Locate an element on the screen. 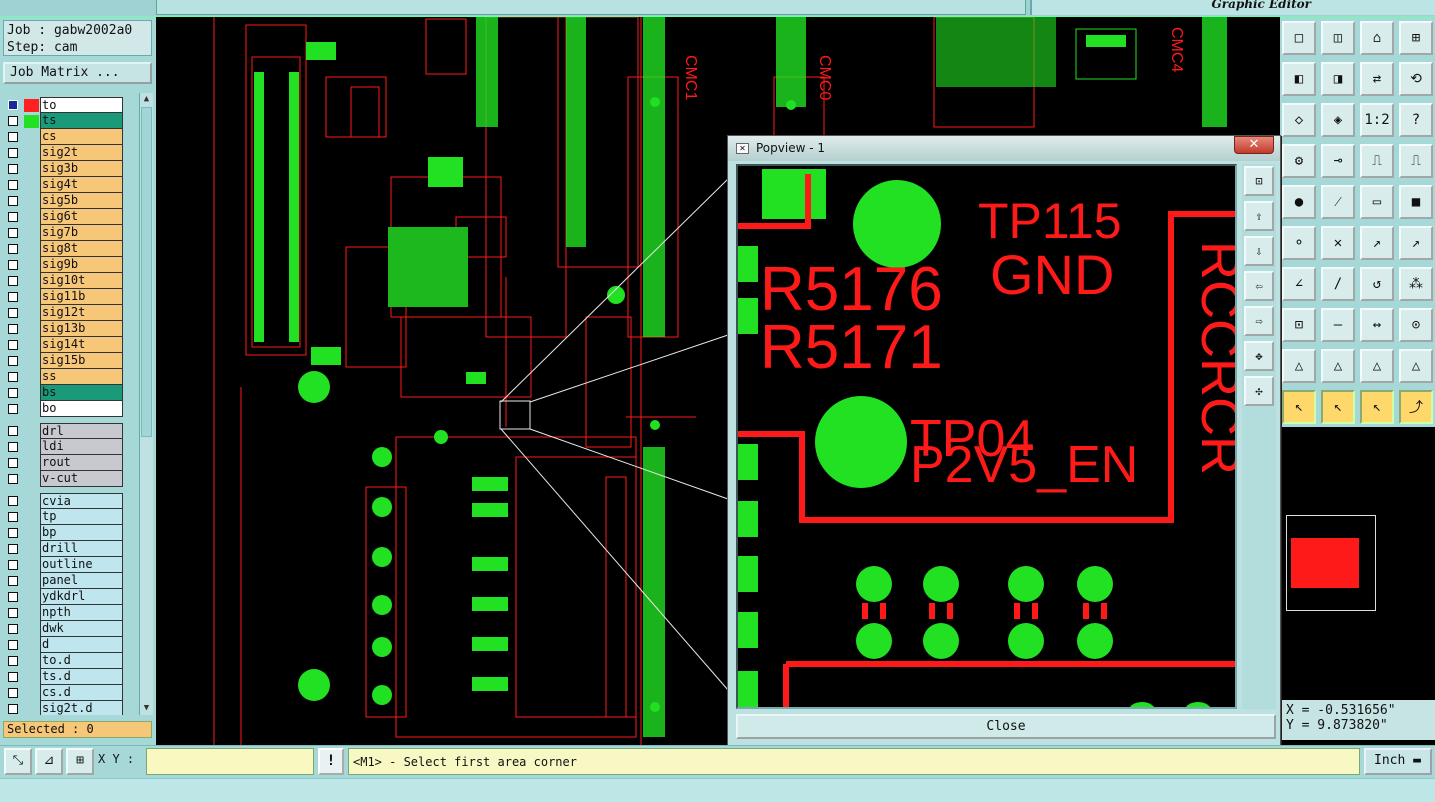 Image resolution: width=1435 pixels, height=802 pixels. pan-left-icon: ⇦ is located at coordinates (1259, 286).